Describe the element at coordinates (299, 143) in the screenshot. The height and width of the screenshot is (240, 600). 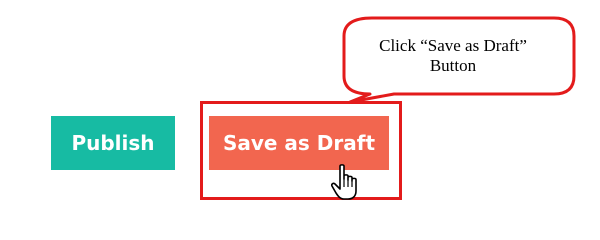
I see `save-as-draft-button: Save as Draft` at that location.